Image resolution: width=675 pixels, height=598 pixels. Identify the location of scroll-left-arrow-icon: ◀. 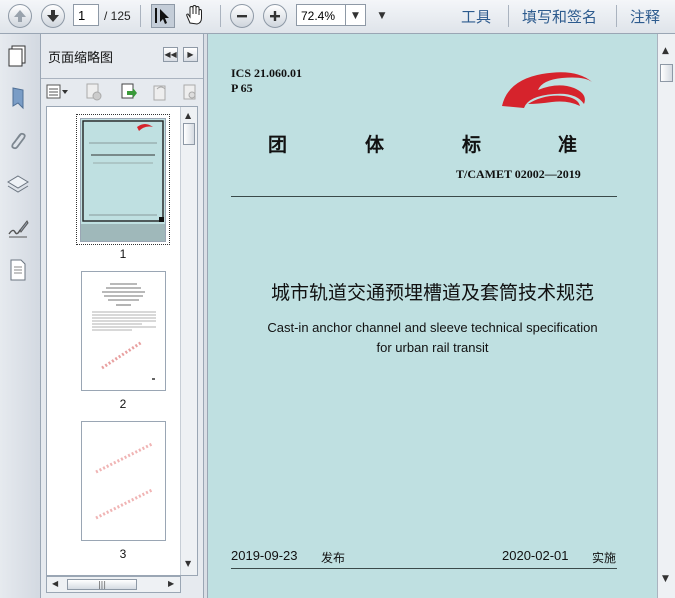
(55, 583).